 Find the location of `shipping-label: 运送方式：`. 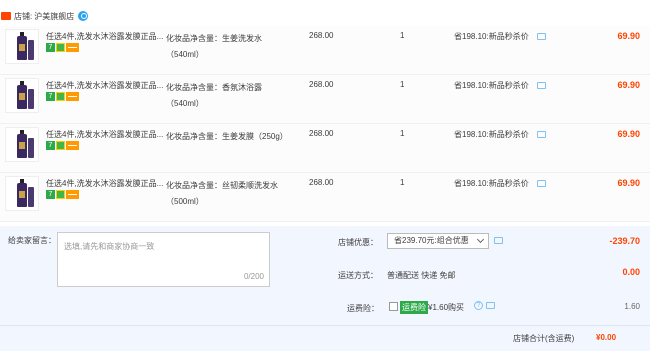

shipping-label: 运送方式： is located at coordinates (358, 275).